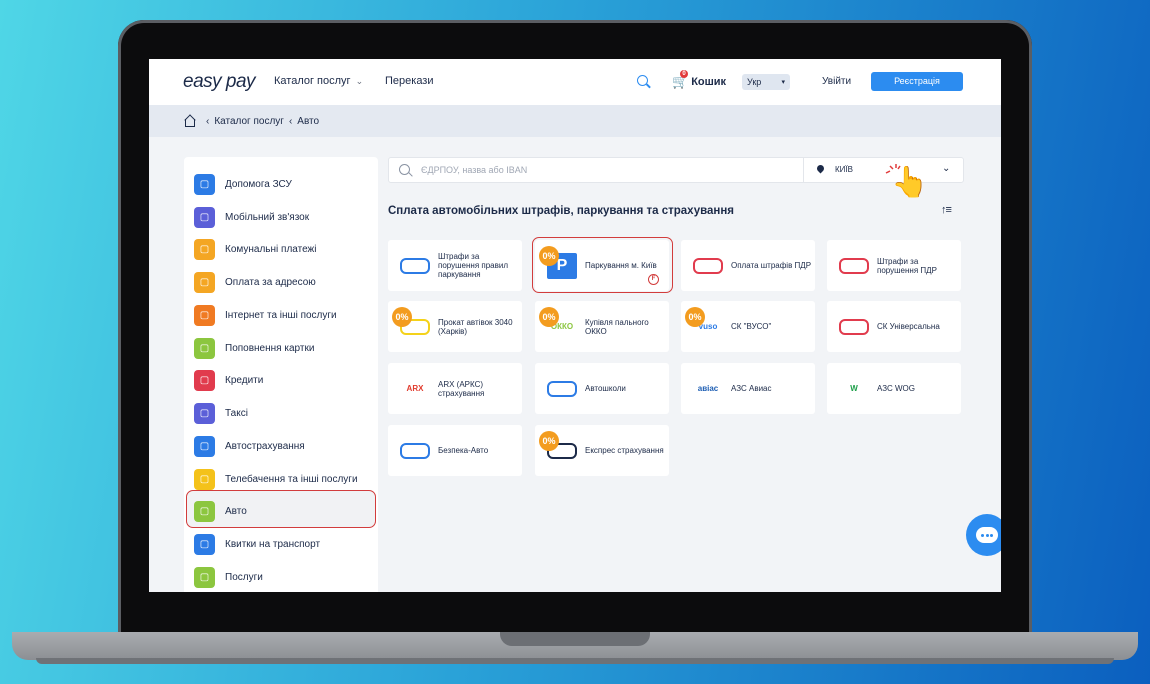  What do you see at coordinates (461, 388) in the screenshot?
I see `card-label: ARX (АРКС) страхування` at bounding box center [461, 388].